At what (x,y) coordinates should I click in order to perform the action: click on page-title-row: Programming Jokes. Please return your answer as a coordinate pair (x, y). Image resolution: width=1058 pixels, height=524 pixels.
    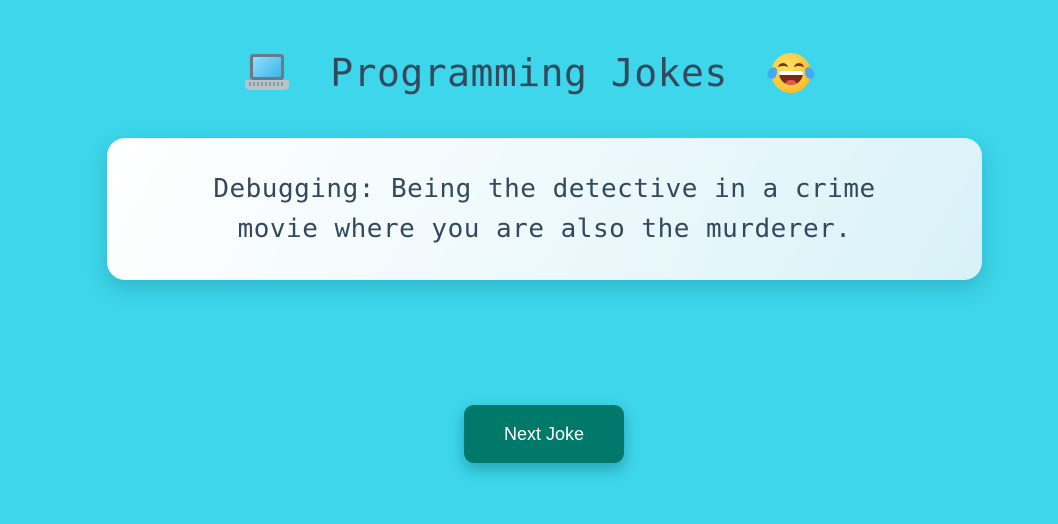
    Looking at the image, I should click on (529, 71).